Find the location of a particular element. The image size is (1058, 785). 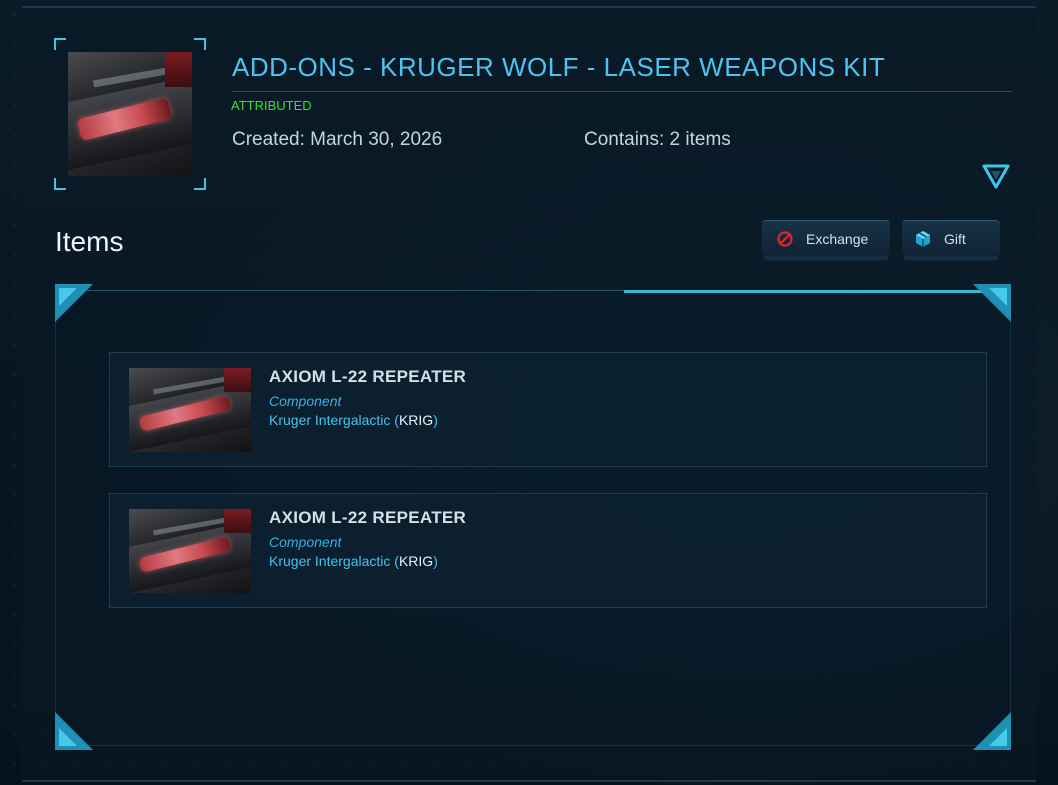

gift-box-icon is located at coordinates (923, 239).